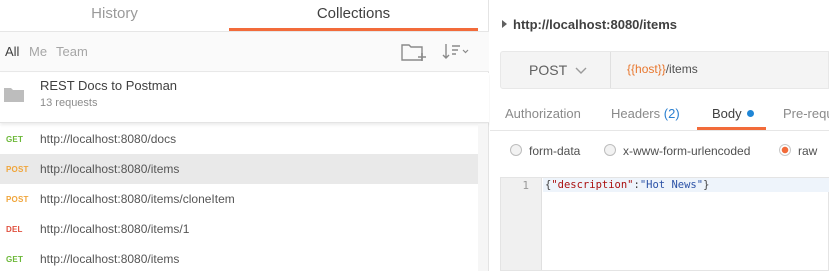 The image size is (829, 271). I want to click on radio-form-data: form-data, so click(545, 151).